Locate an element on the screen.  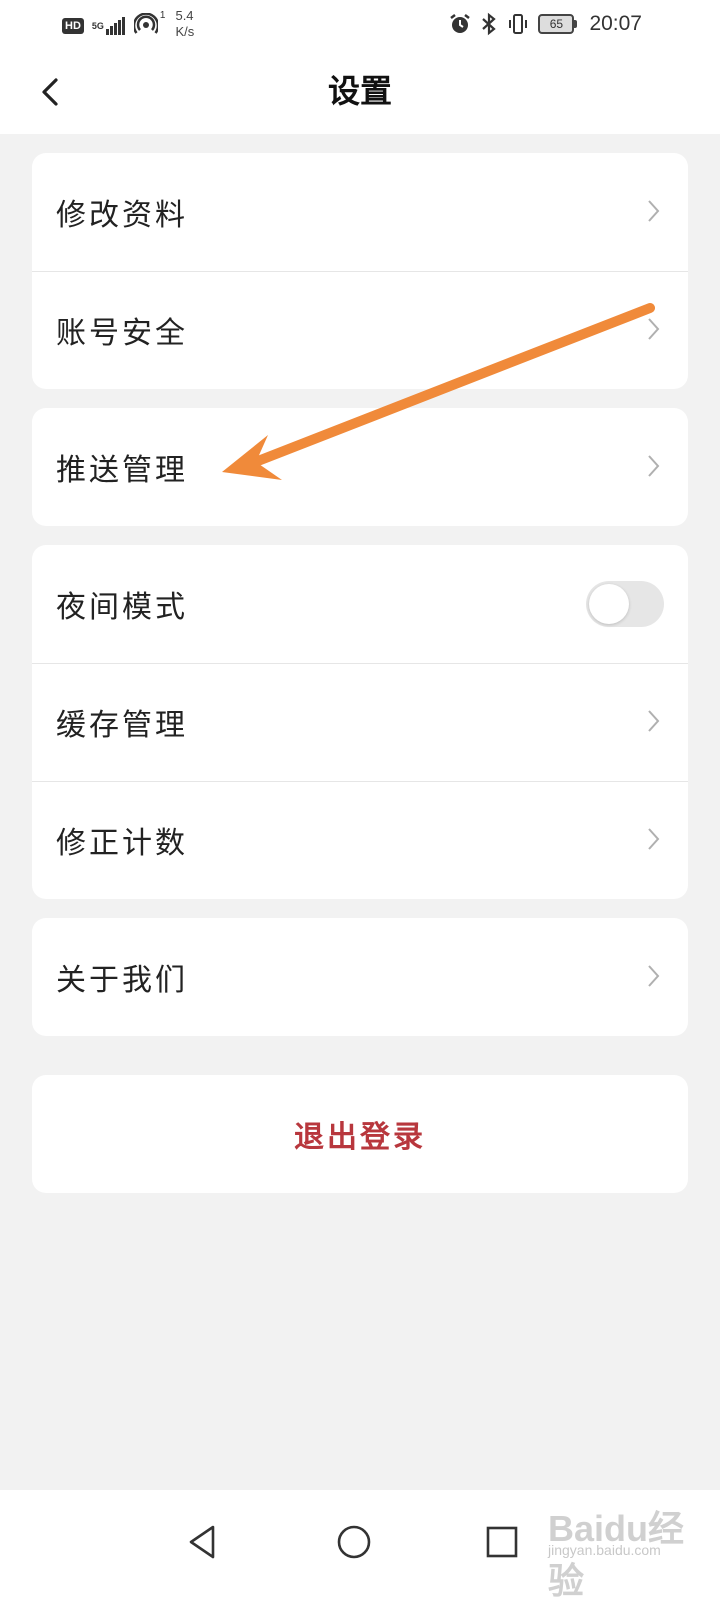
settings-item-push-management: 推送管理 is located at coordinates (360, 467).